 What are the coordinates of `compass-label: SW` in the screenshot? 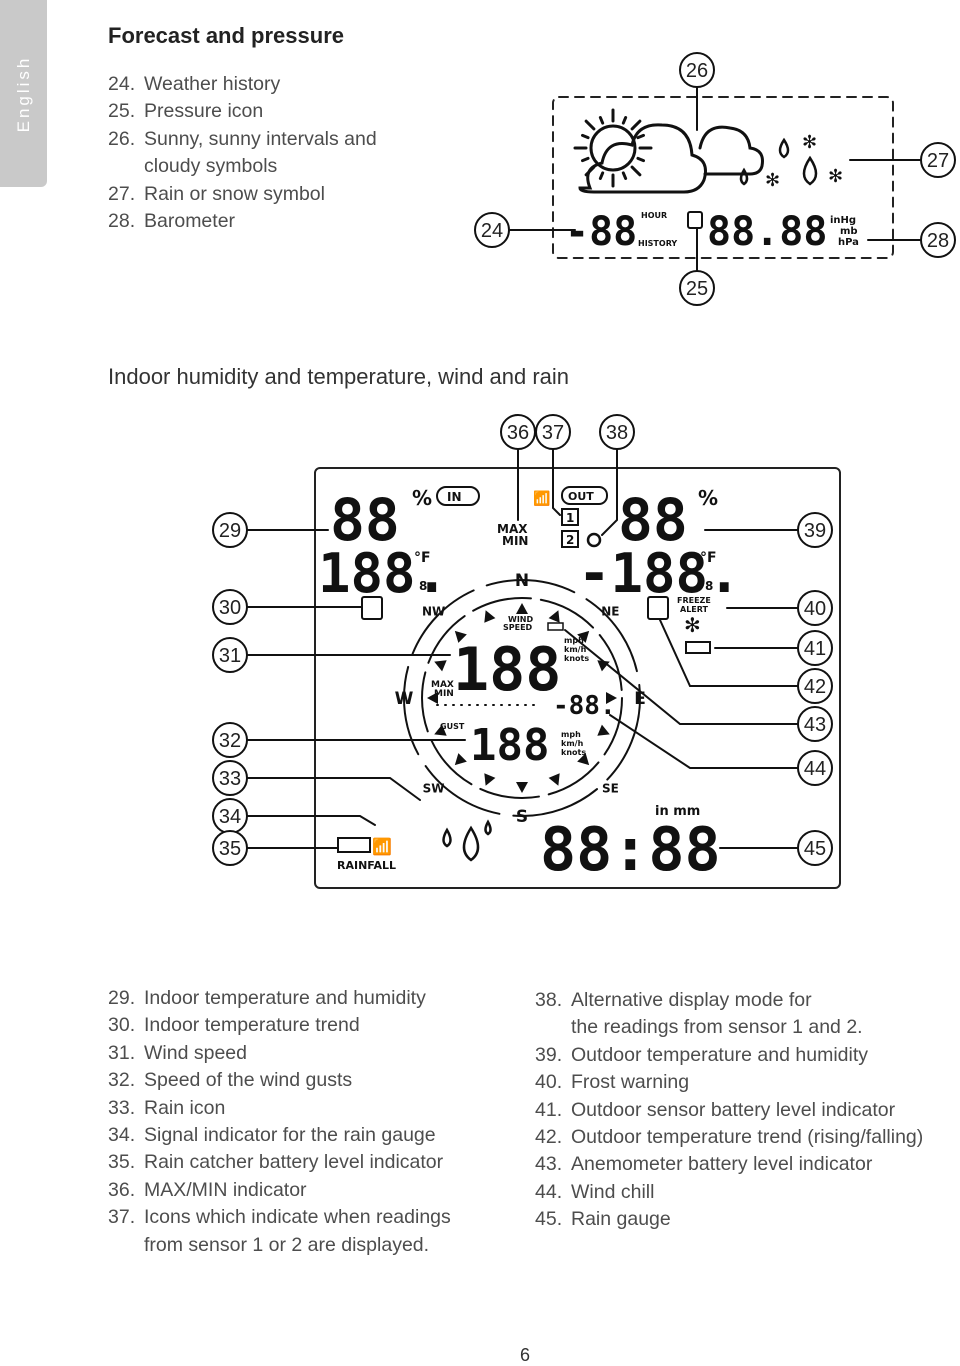 It's located at (434, 788).